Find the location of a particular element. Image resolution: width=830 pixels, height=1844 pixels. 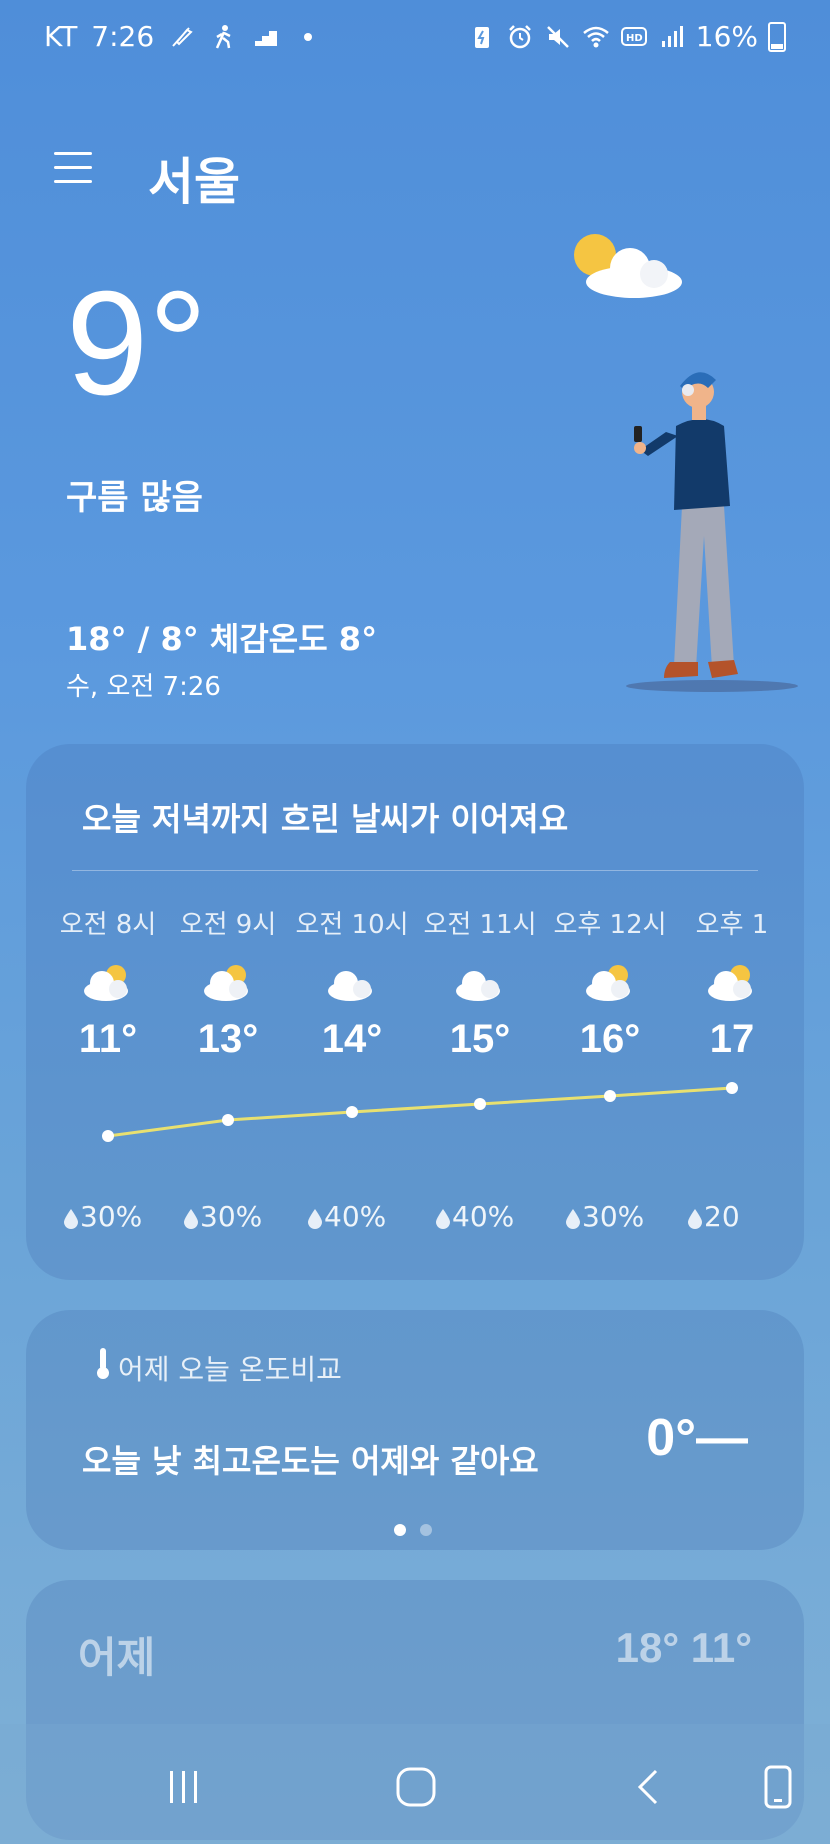

menu-icon is located at coordinates (73, 168).